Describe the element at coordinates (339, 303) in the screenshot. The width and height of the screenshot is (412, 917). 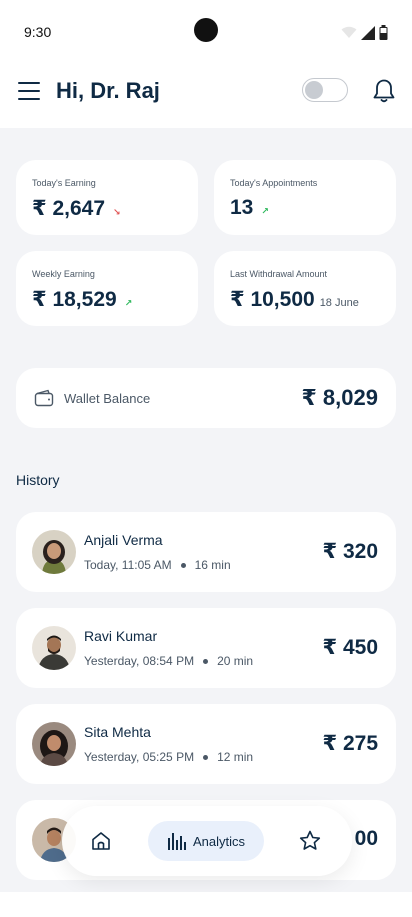
I see `withdrawal-date: 18 June` at that location.